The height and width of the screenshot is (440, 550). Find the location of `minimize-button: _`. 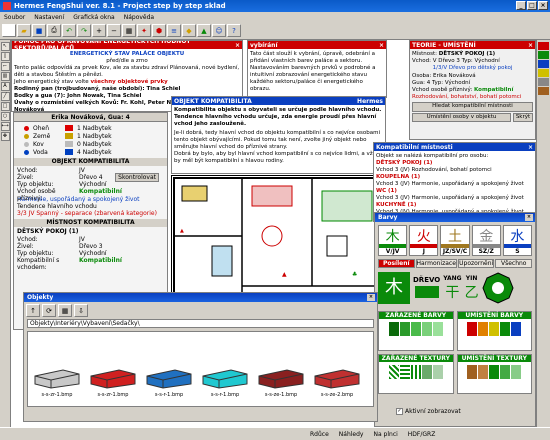

minimize-button: _ is located at coordinates (521, 5).